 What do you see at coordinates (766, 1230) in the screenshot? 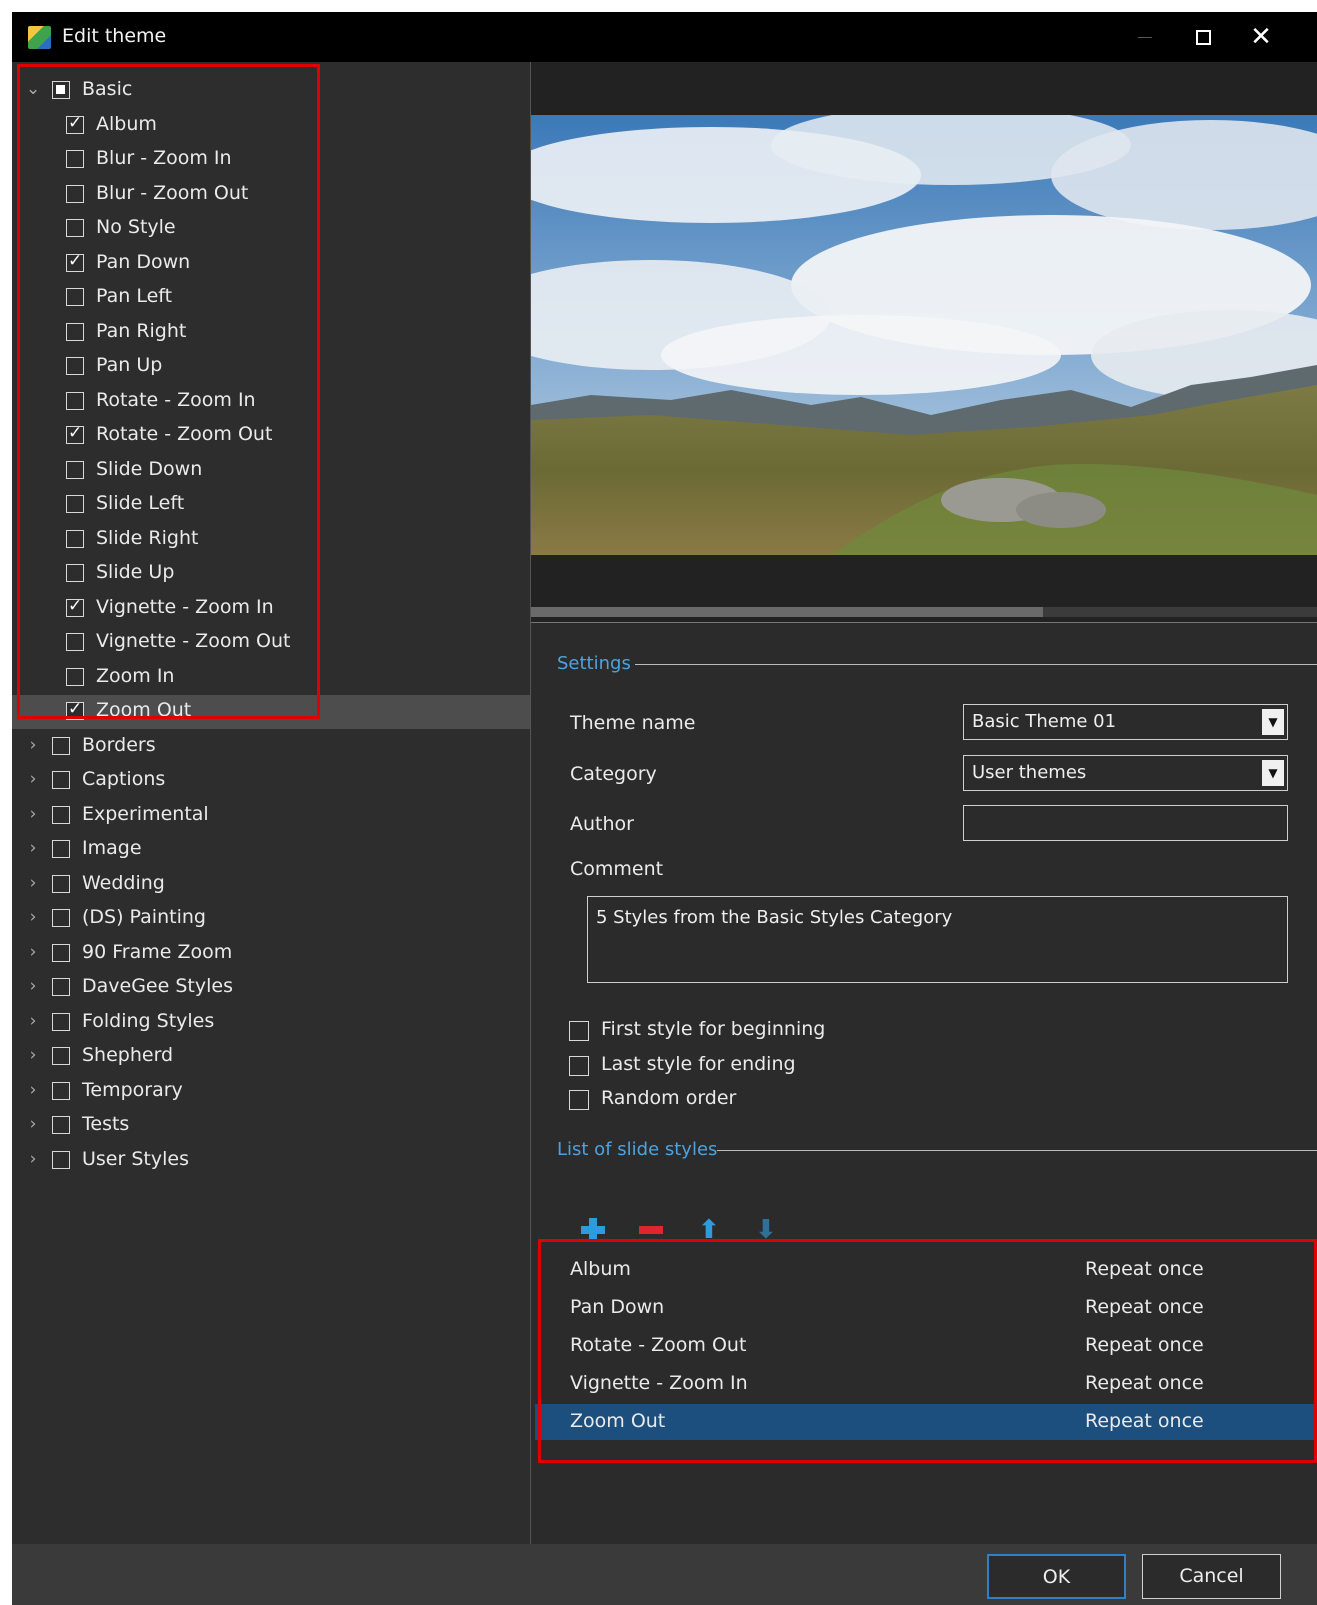
I see `move-down-icon: ⬇` at bounding box center [766, 1230].